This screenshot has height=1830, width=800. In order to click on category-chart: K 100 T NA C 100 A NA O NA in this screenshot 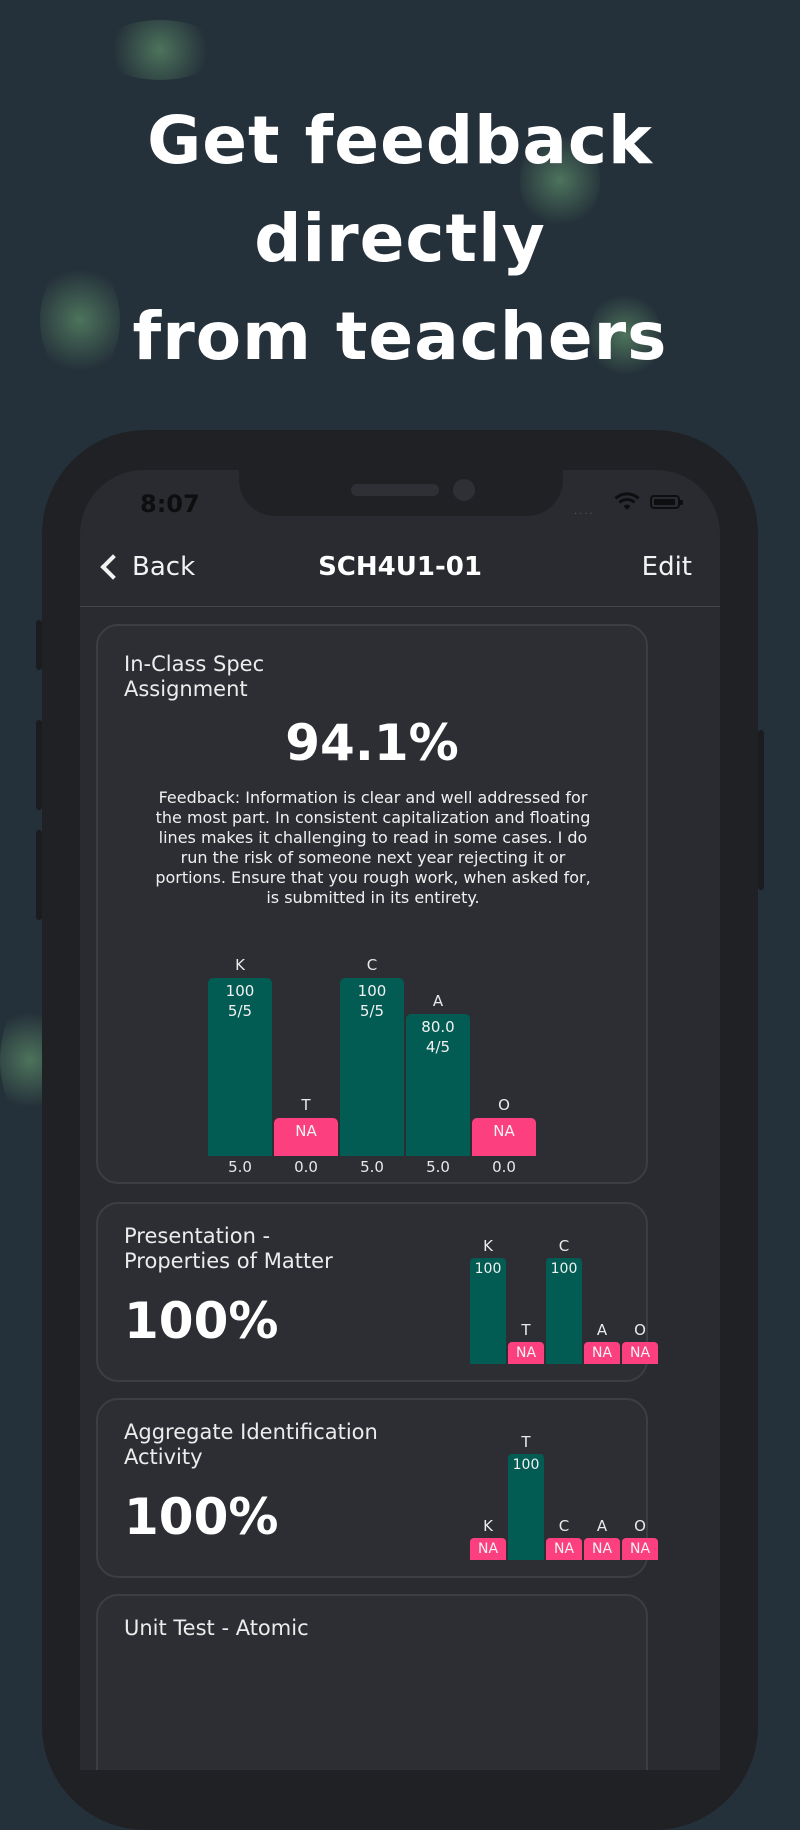, I will do `click(378, 1292)`.